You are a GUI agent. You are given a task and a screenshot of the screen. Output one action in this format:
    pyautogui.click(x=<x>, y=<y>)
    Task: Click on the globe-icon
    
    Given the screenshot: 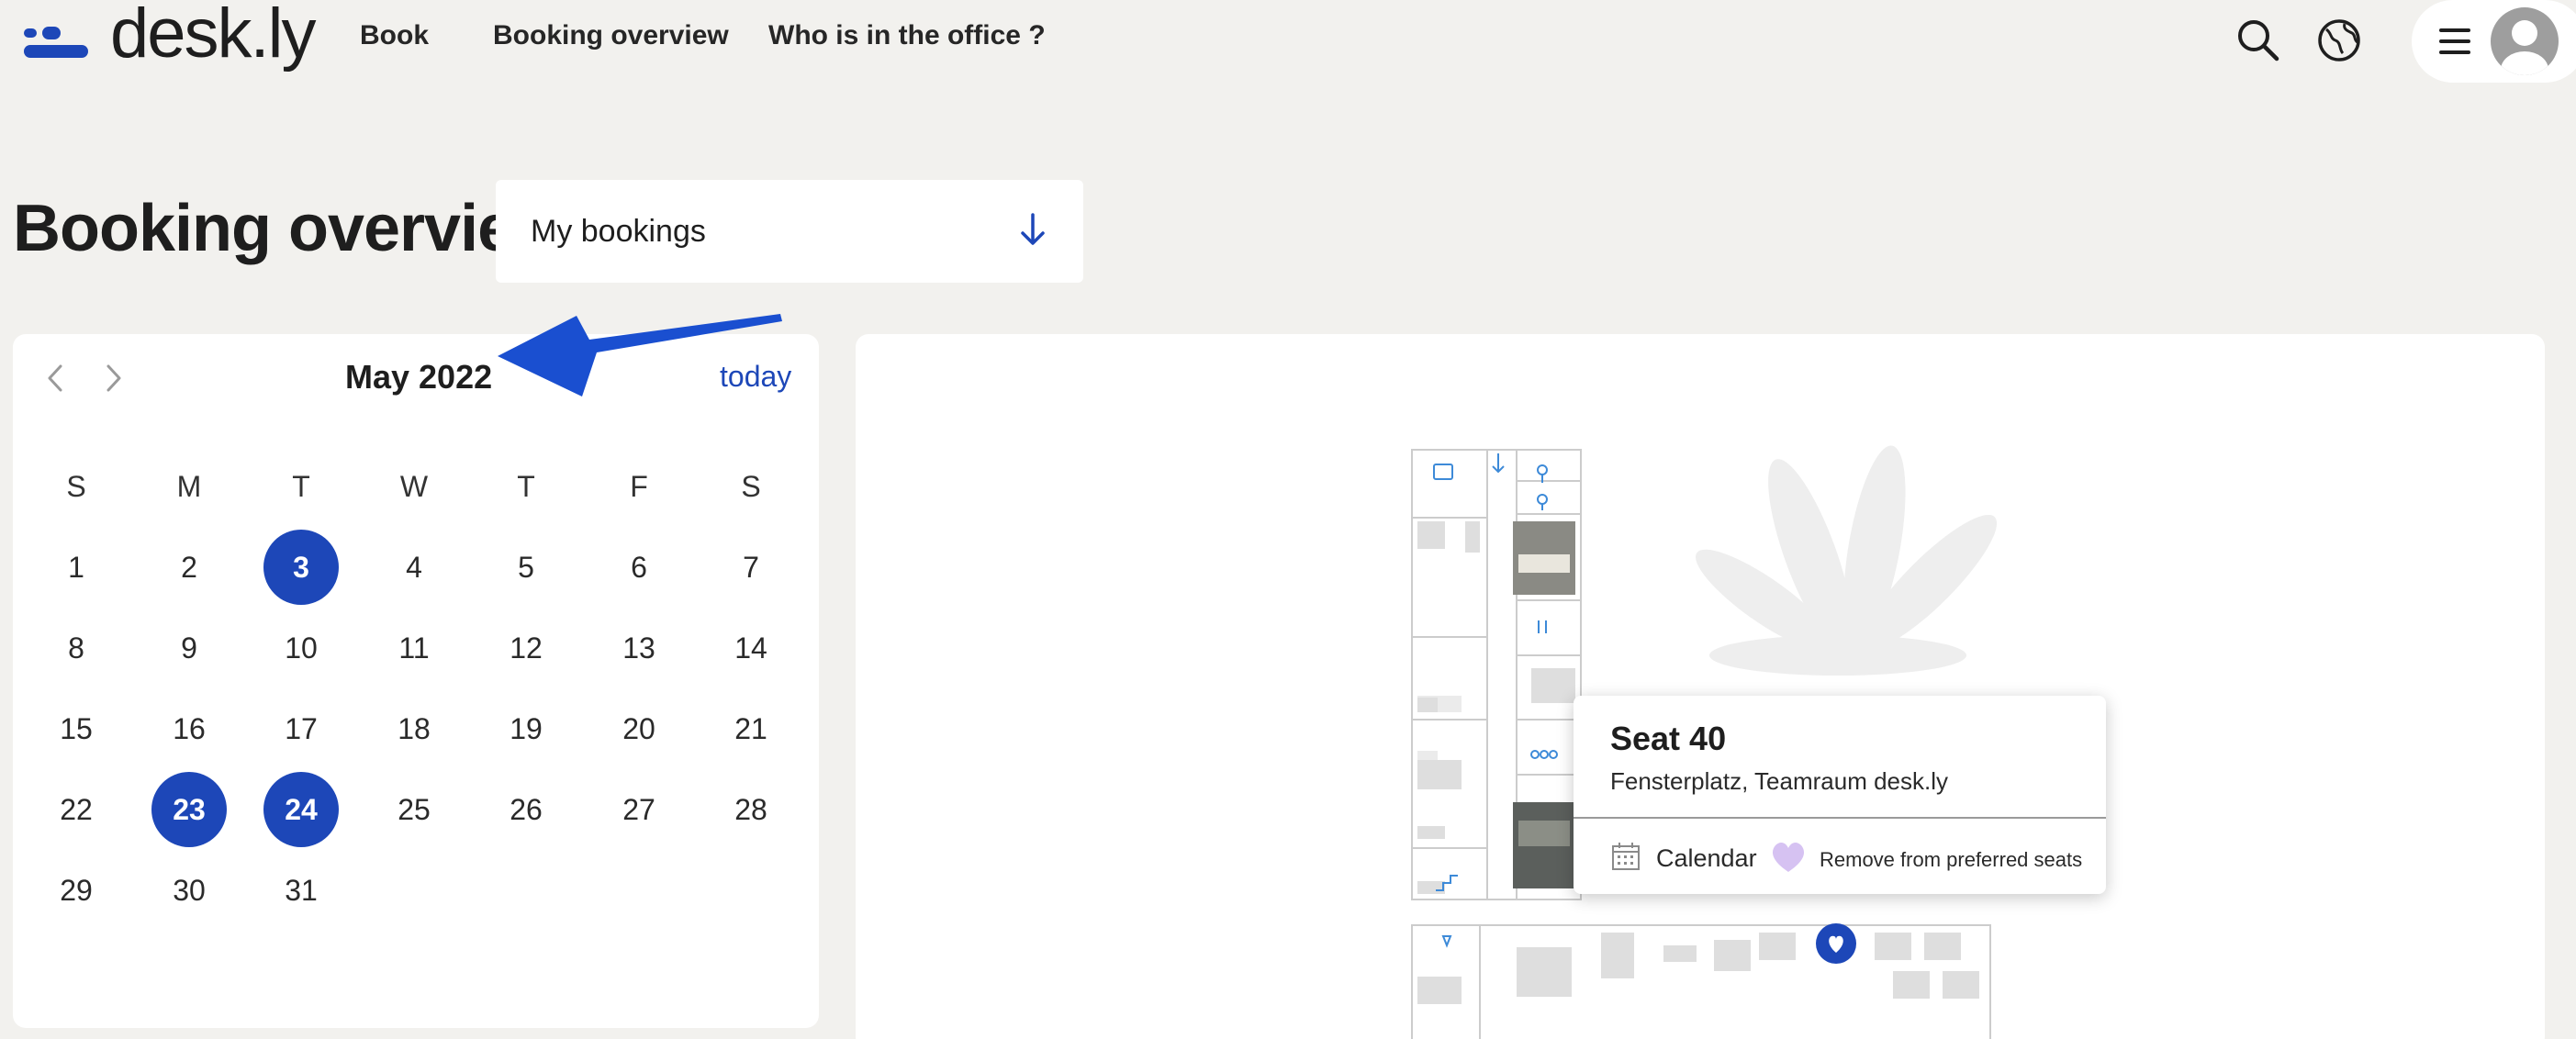 What is the action you would take?
    pyautogui.click(x=2339, y=40)
    